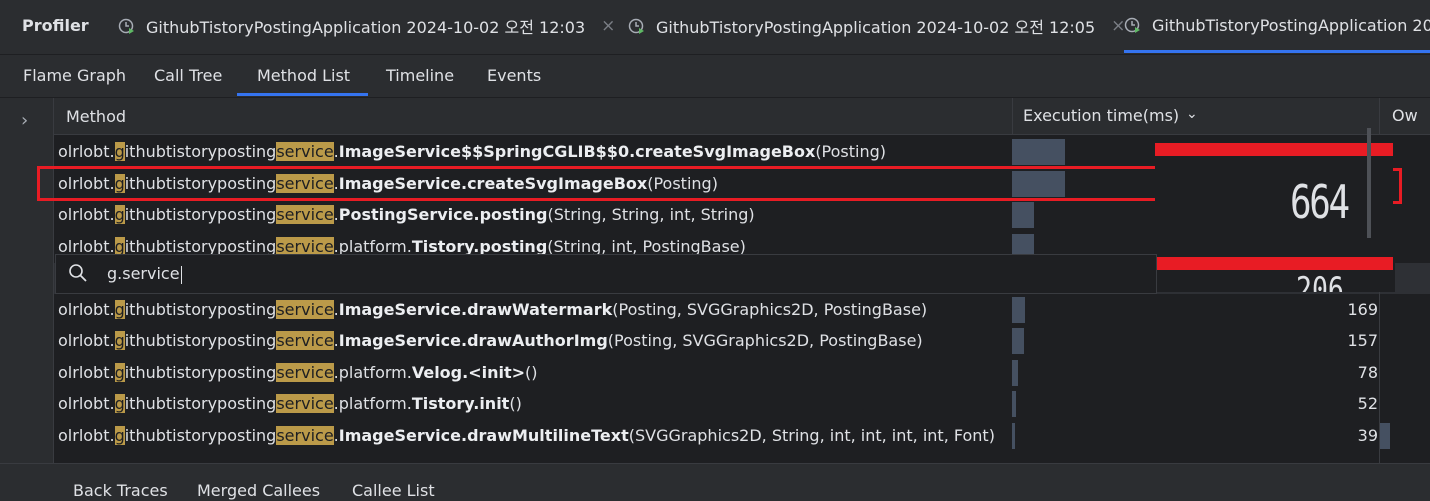 This screenshot has height=501, width=1430. I want to click on column-header-execution-time: Execution time(ms), so click(1101, 115).